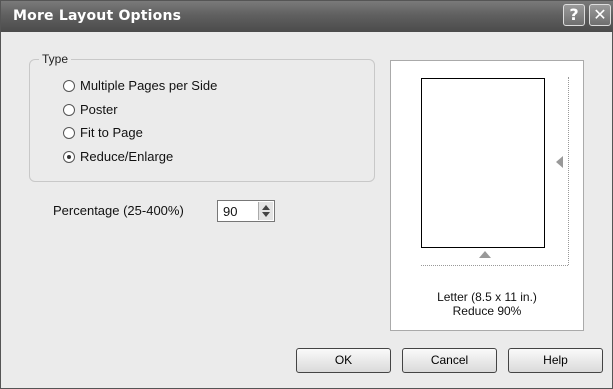  I want to click on ok-button: OK, so click(343, 360).